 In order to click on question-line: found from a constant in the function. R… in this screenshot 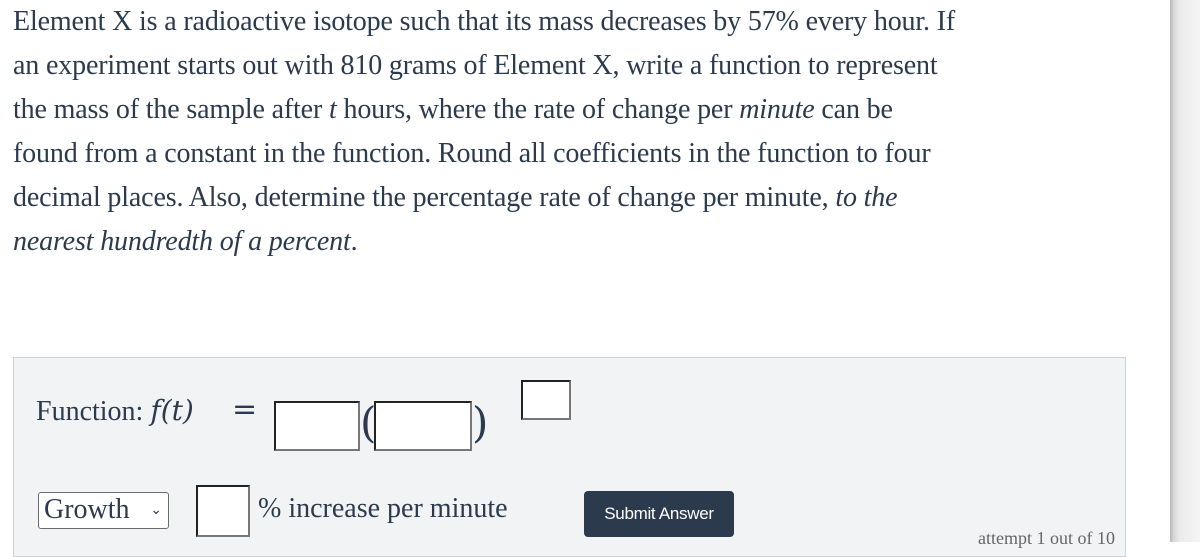, I will do `click(568, 154)`.